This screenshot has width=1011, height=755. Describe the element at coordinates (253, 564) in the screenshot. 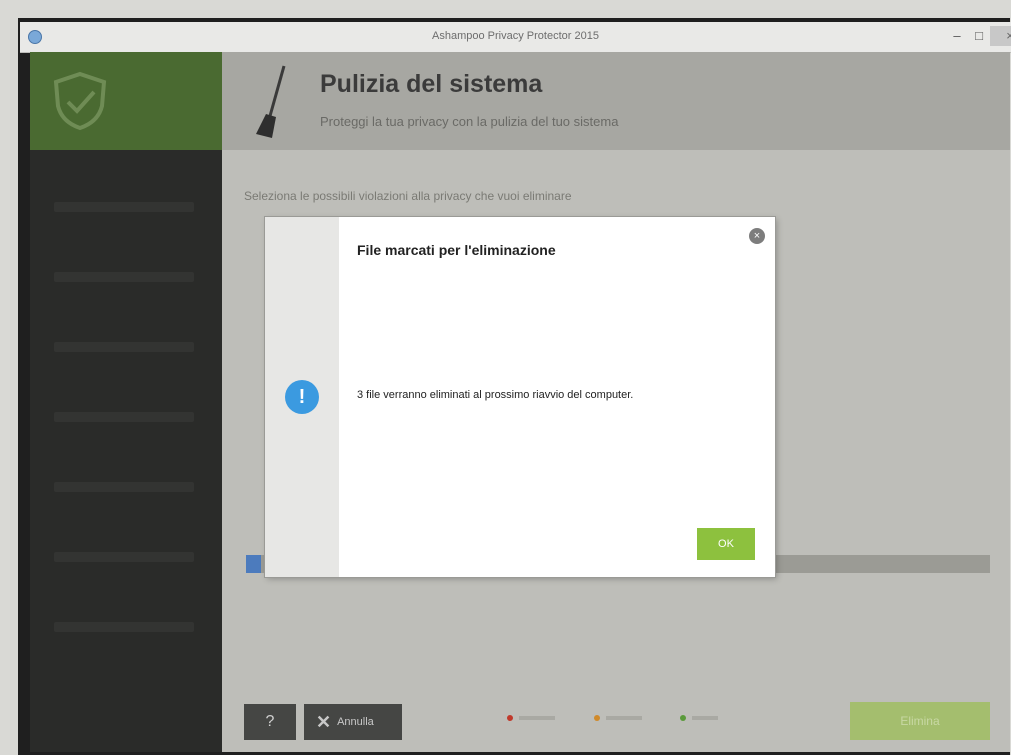

I see `progress-fill` at that location.